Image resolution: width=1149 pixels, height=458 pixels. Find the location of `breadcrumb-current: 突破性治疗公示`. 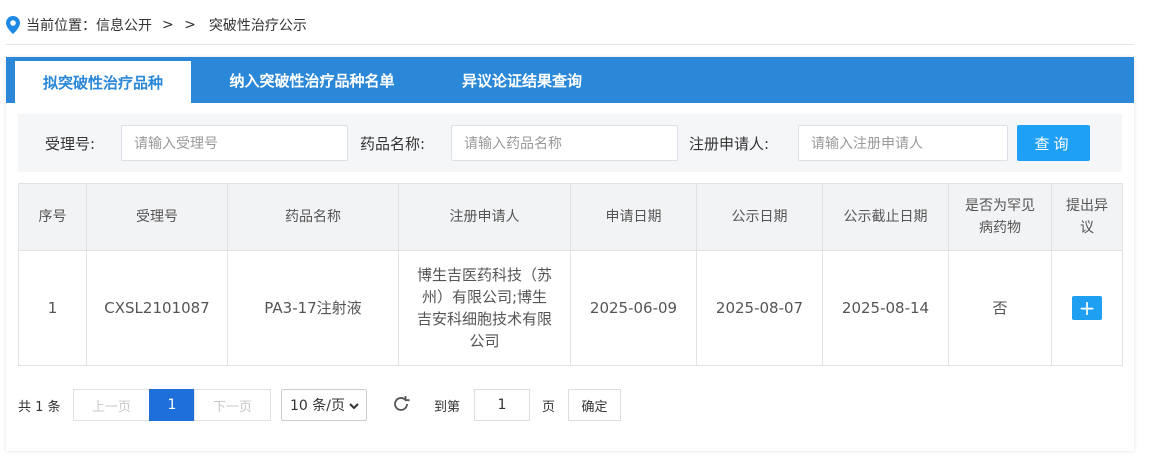

breadcrumb-current: 突破性治疗公示 is located at coordinates (257, 26).